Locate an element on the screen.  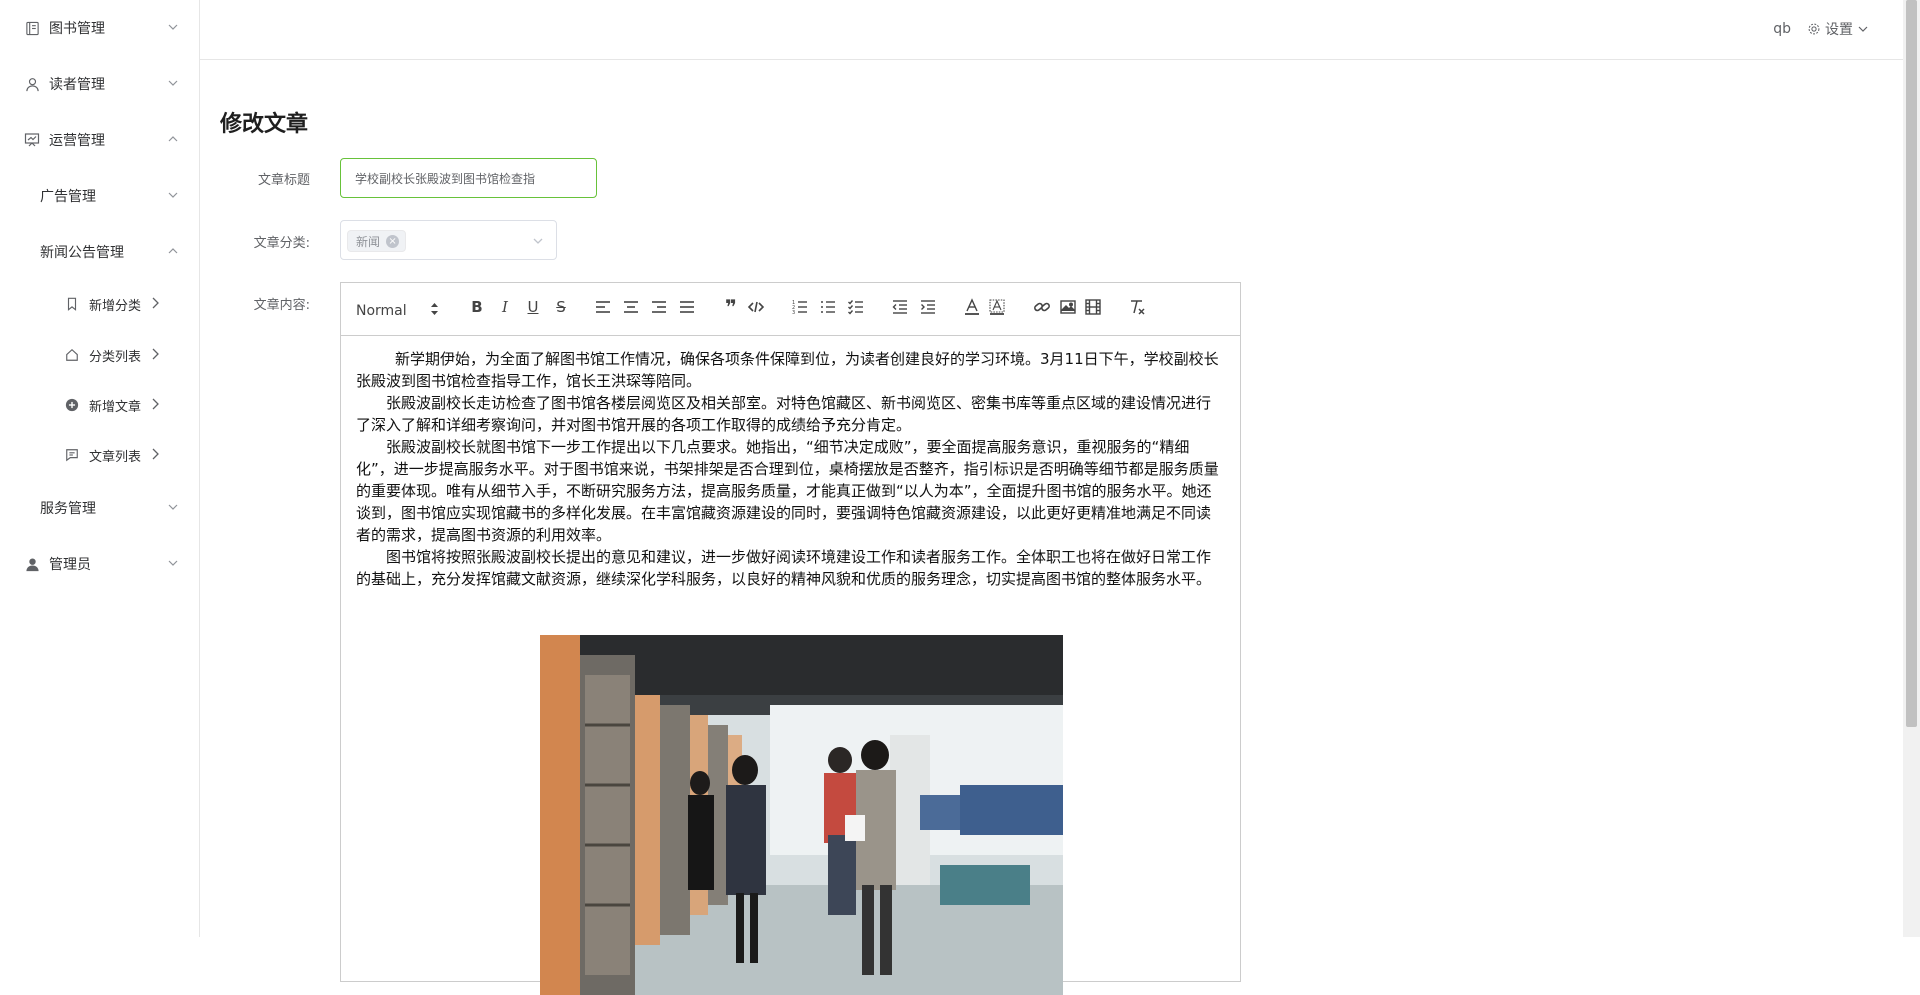
image-icon is located at coordinates (1068, 307).